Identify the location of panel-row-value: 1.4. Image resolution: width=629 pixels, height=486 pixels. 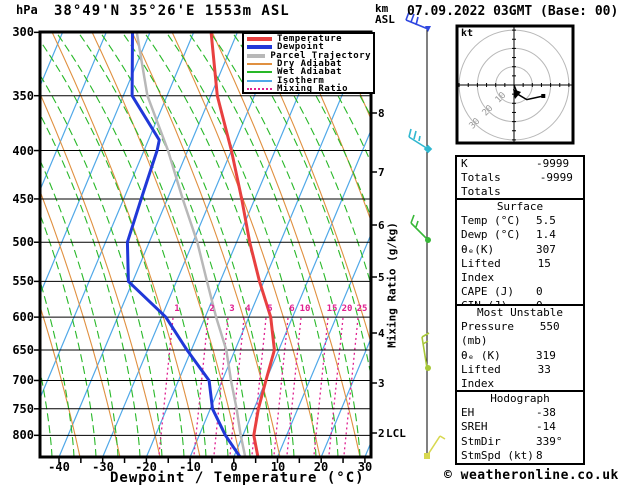
(546, 235).